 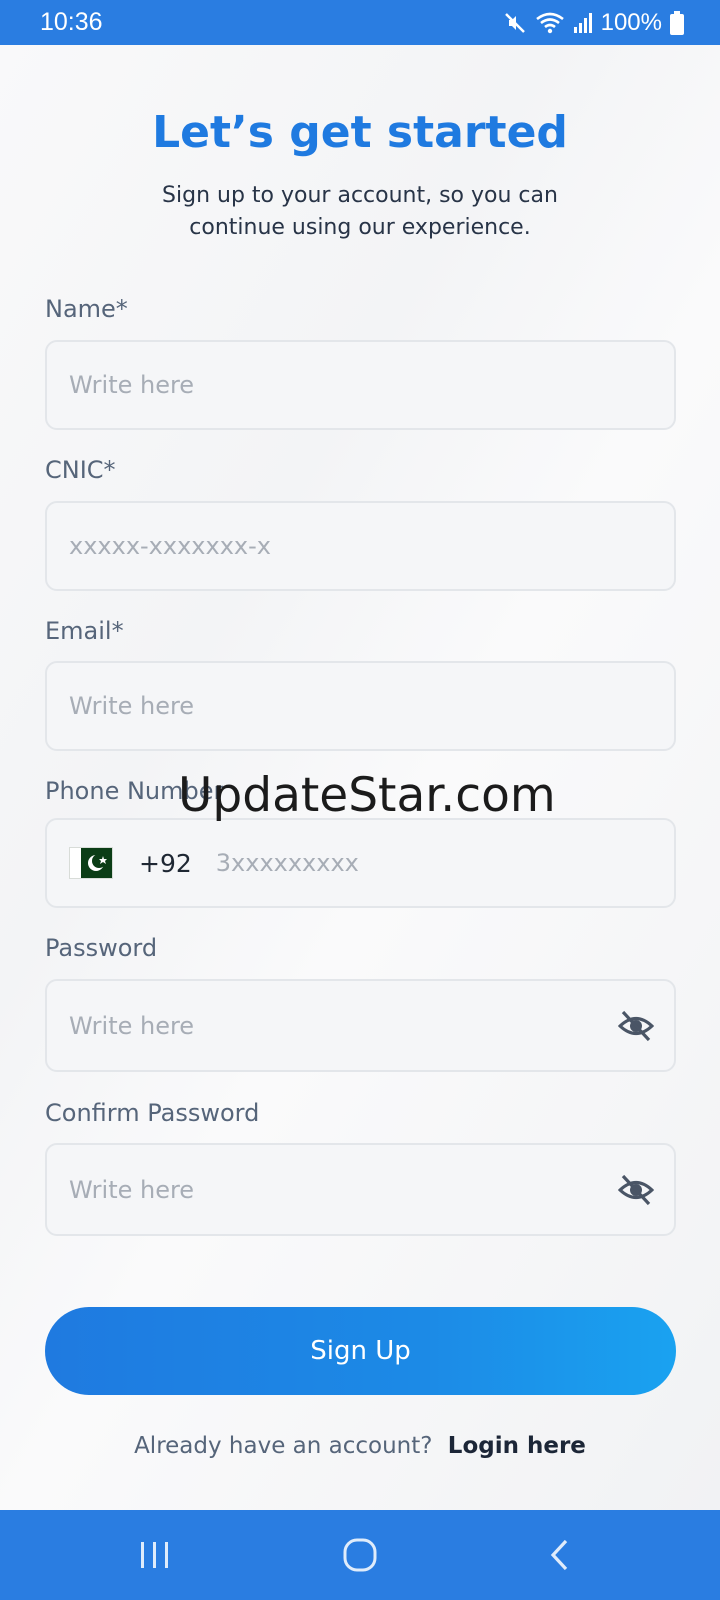 I want to click on home-icon, so click(x=360, y=1555).